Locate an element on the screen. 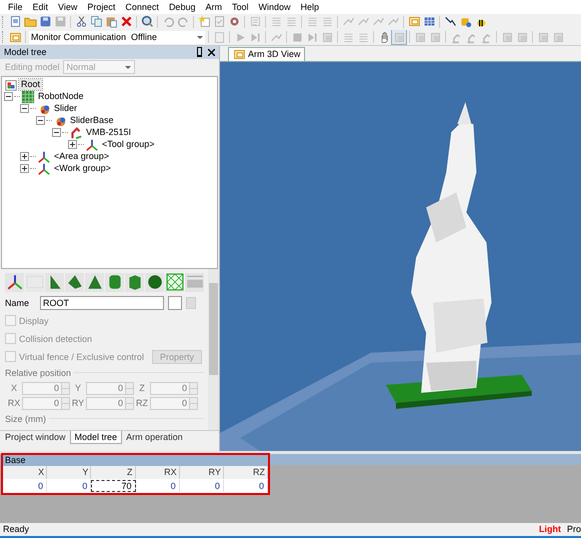 The height and width of the screenshot is (538, 581). tree-item: SliderBase is located at coordinates (92, 120).